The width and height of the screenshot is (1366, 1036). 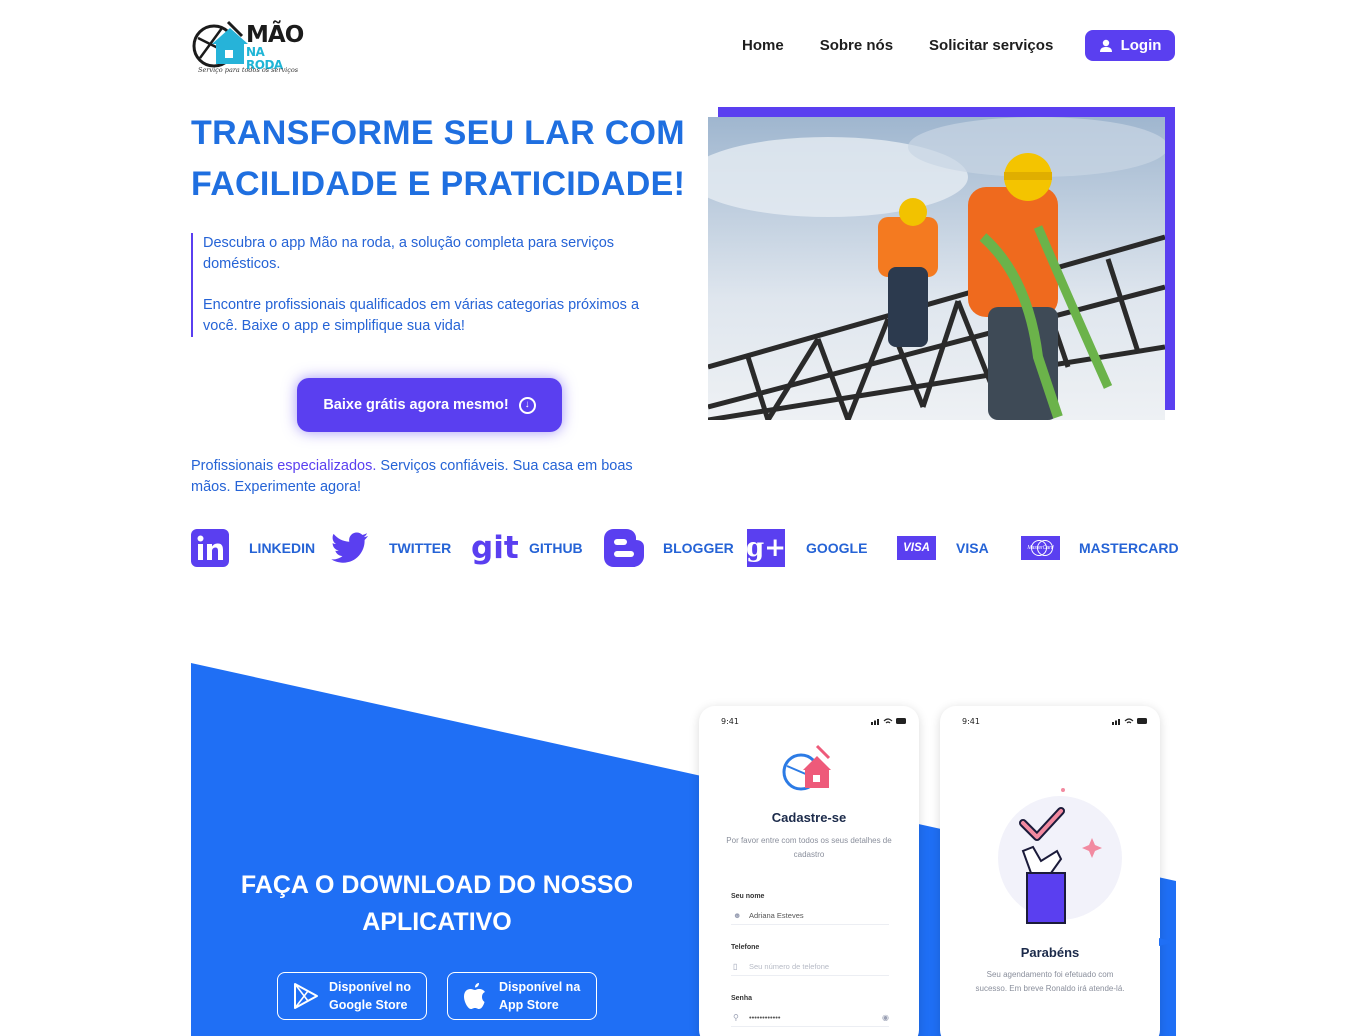 What do you see at coordinates (936, 268) in the screenshot?
I see `hero-workers-image` at bounding box center [936, 268].